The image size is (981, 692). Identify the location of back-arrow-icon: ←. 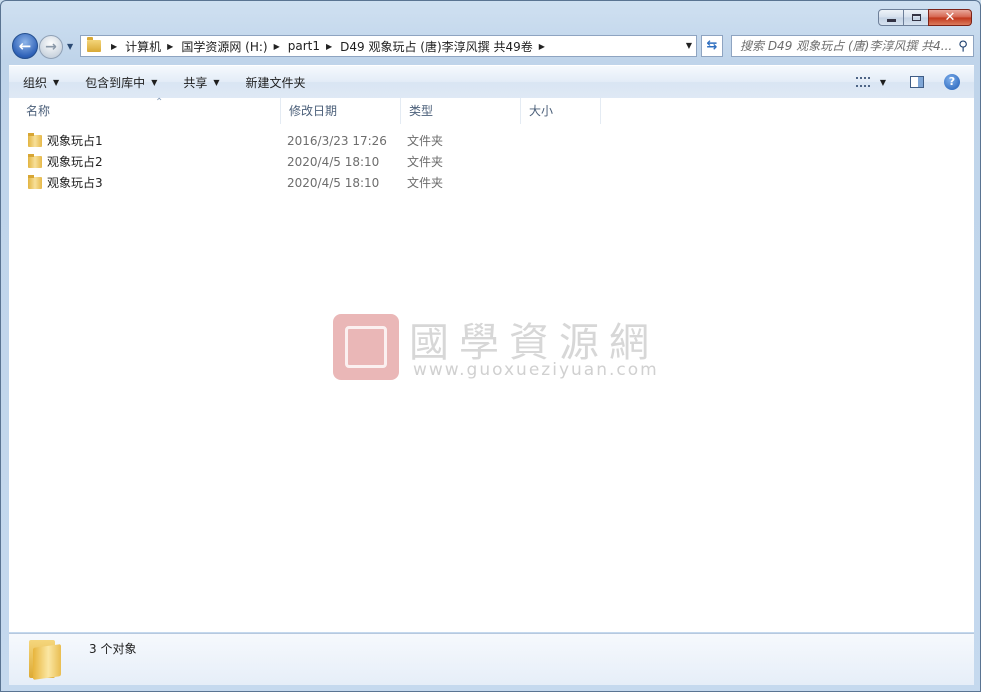
(25, 46).